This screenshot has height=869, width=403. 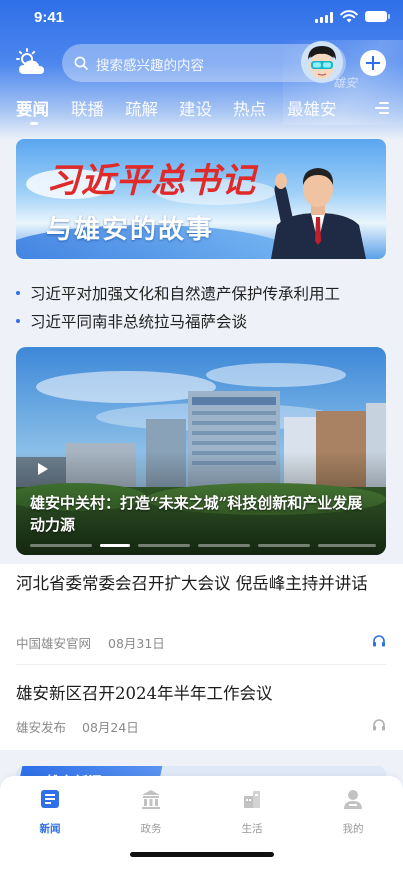 I want to click on tab-jianshe: 建设, so click(x=195, y=108).